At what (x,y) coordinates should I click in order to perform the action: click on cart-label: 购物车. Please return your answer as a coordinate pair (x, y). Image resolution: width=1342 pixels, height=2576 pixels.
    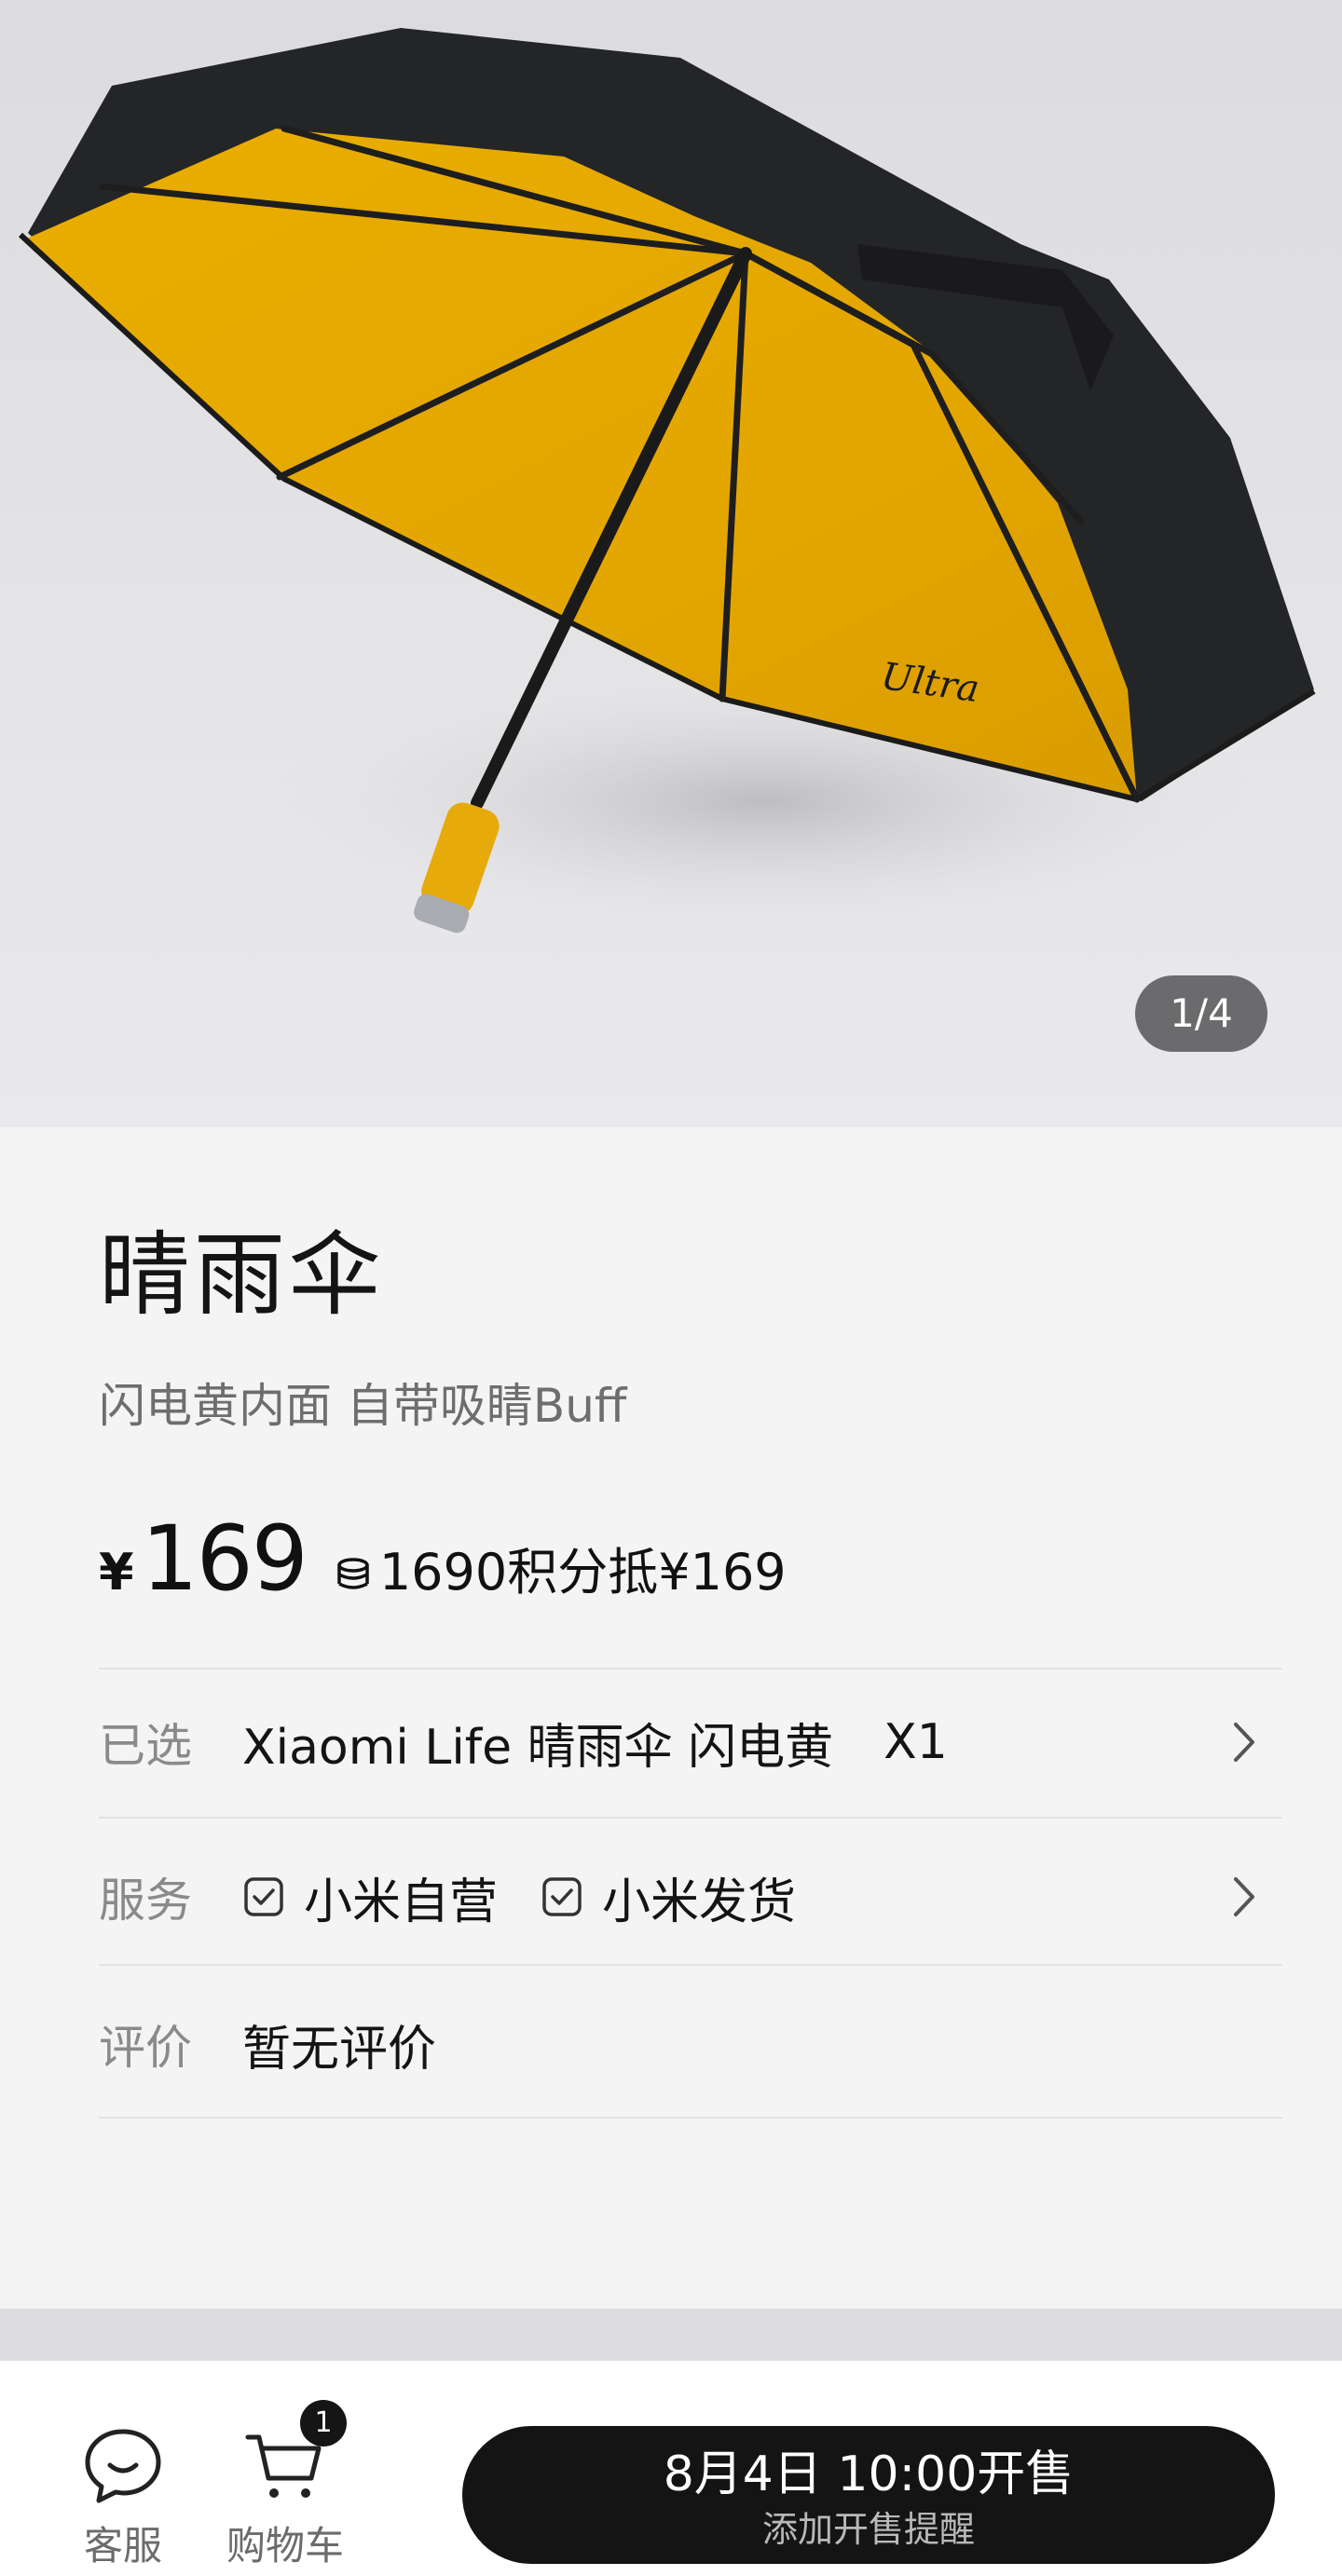
    Looking at the image, I should click on (285, 2546).